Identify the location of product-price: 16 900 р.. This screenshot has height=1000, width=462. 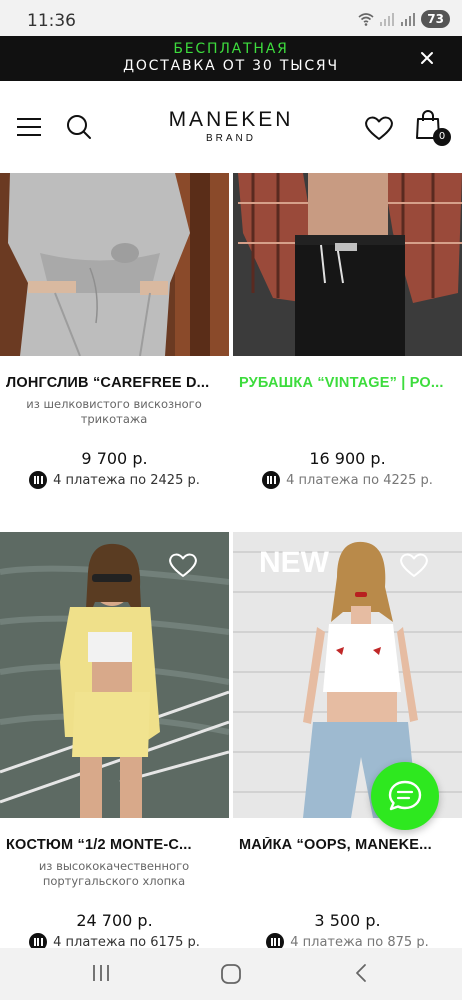
(347, 458).